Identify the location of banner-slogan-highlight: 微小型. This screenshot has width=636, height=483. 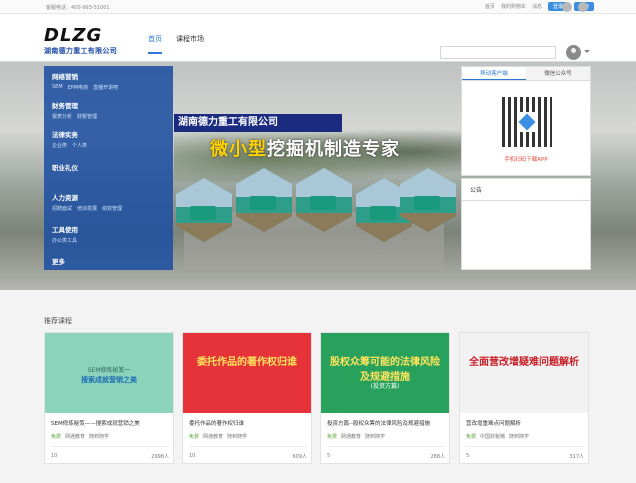
(238, 149).